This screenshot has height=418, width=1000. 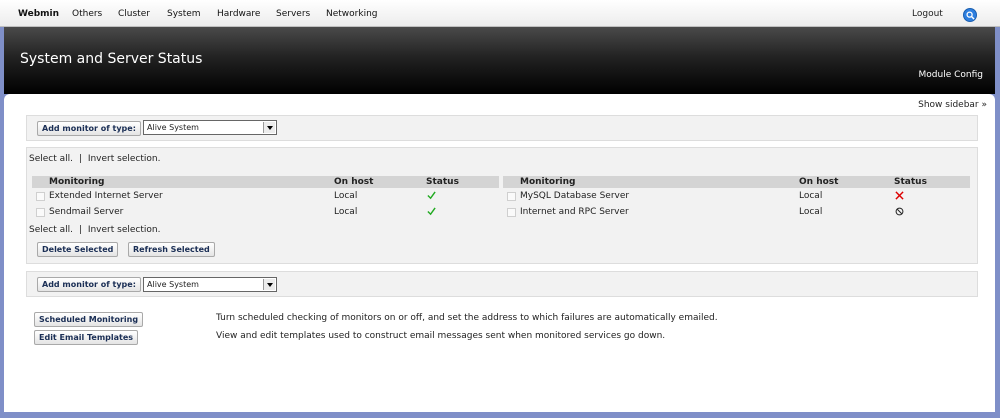 I want to click on invert-selection-link-bottom: Invert selection., so click(x=124, y=230).